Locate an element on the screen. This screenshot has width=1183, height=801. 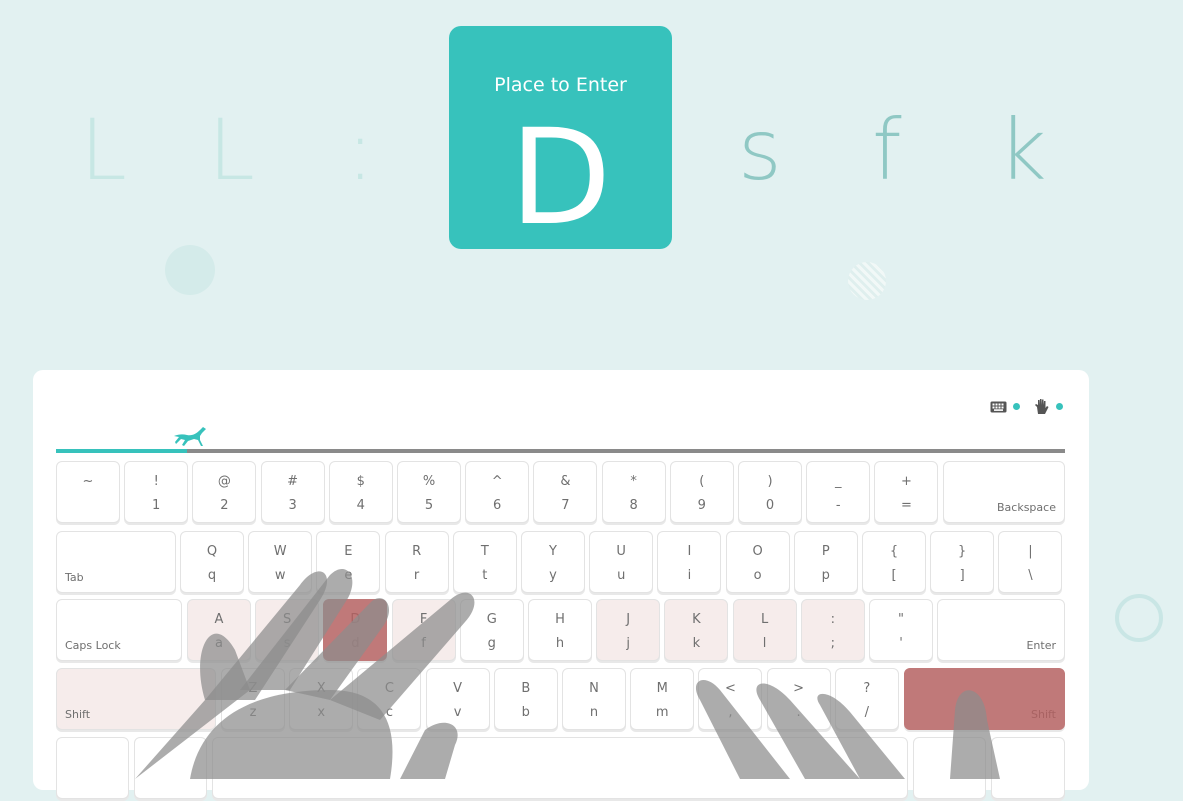
key-7: & 7 is located at coordinates (565, 492).